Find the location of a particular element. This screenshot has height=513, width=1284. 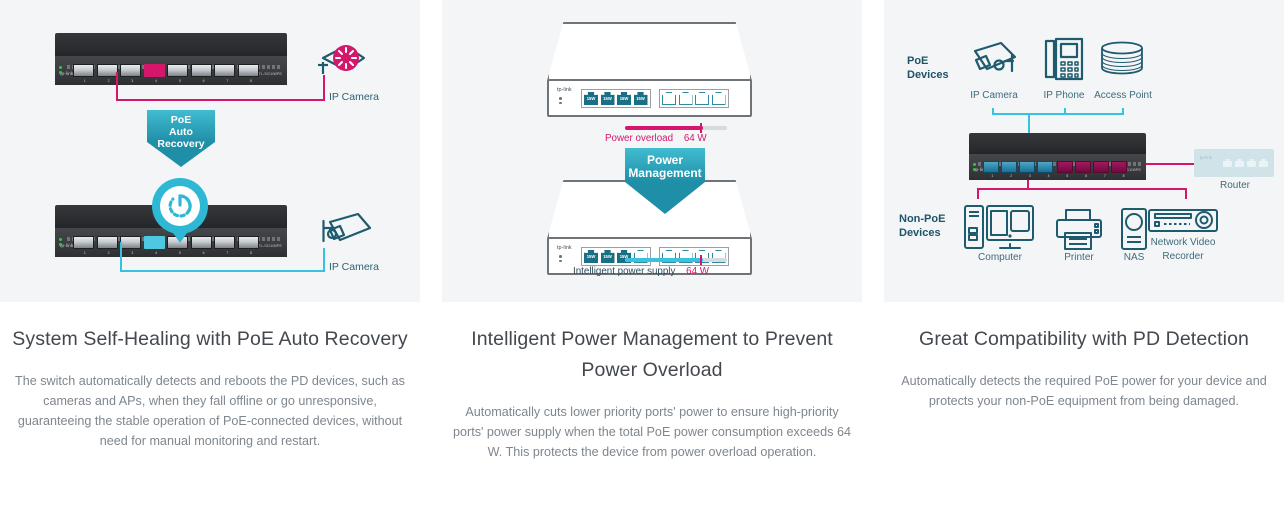

power-management-arrow: Power Management is located at coordinates (665, 181).